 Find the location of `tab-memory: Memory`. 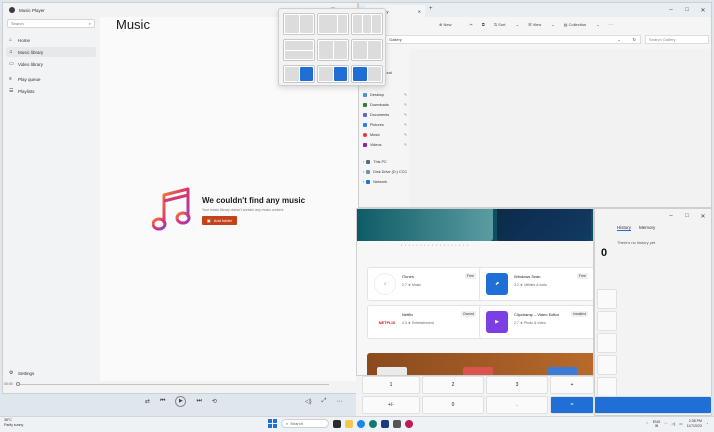

tab-memory: Memory is located at coordinates (647, 228).